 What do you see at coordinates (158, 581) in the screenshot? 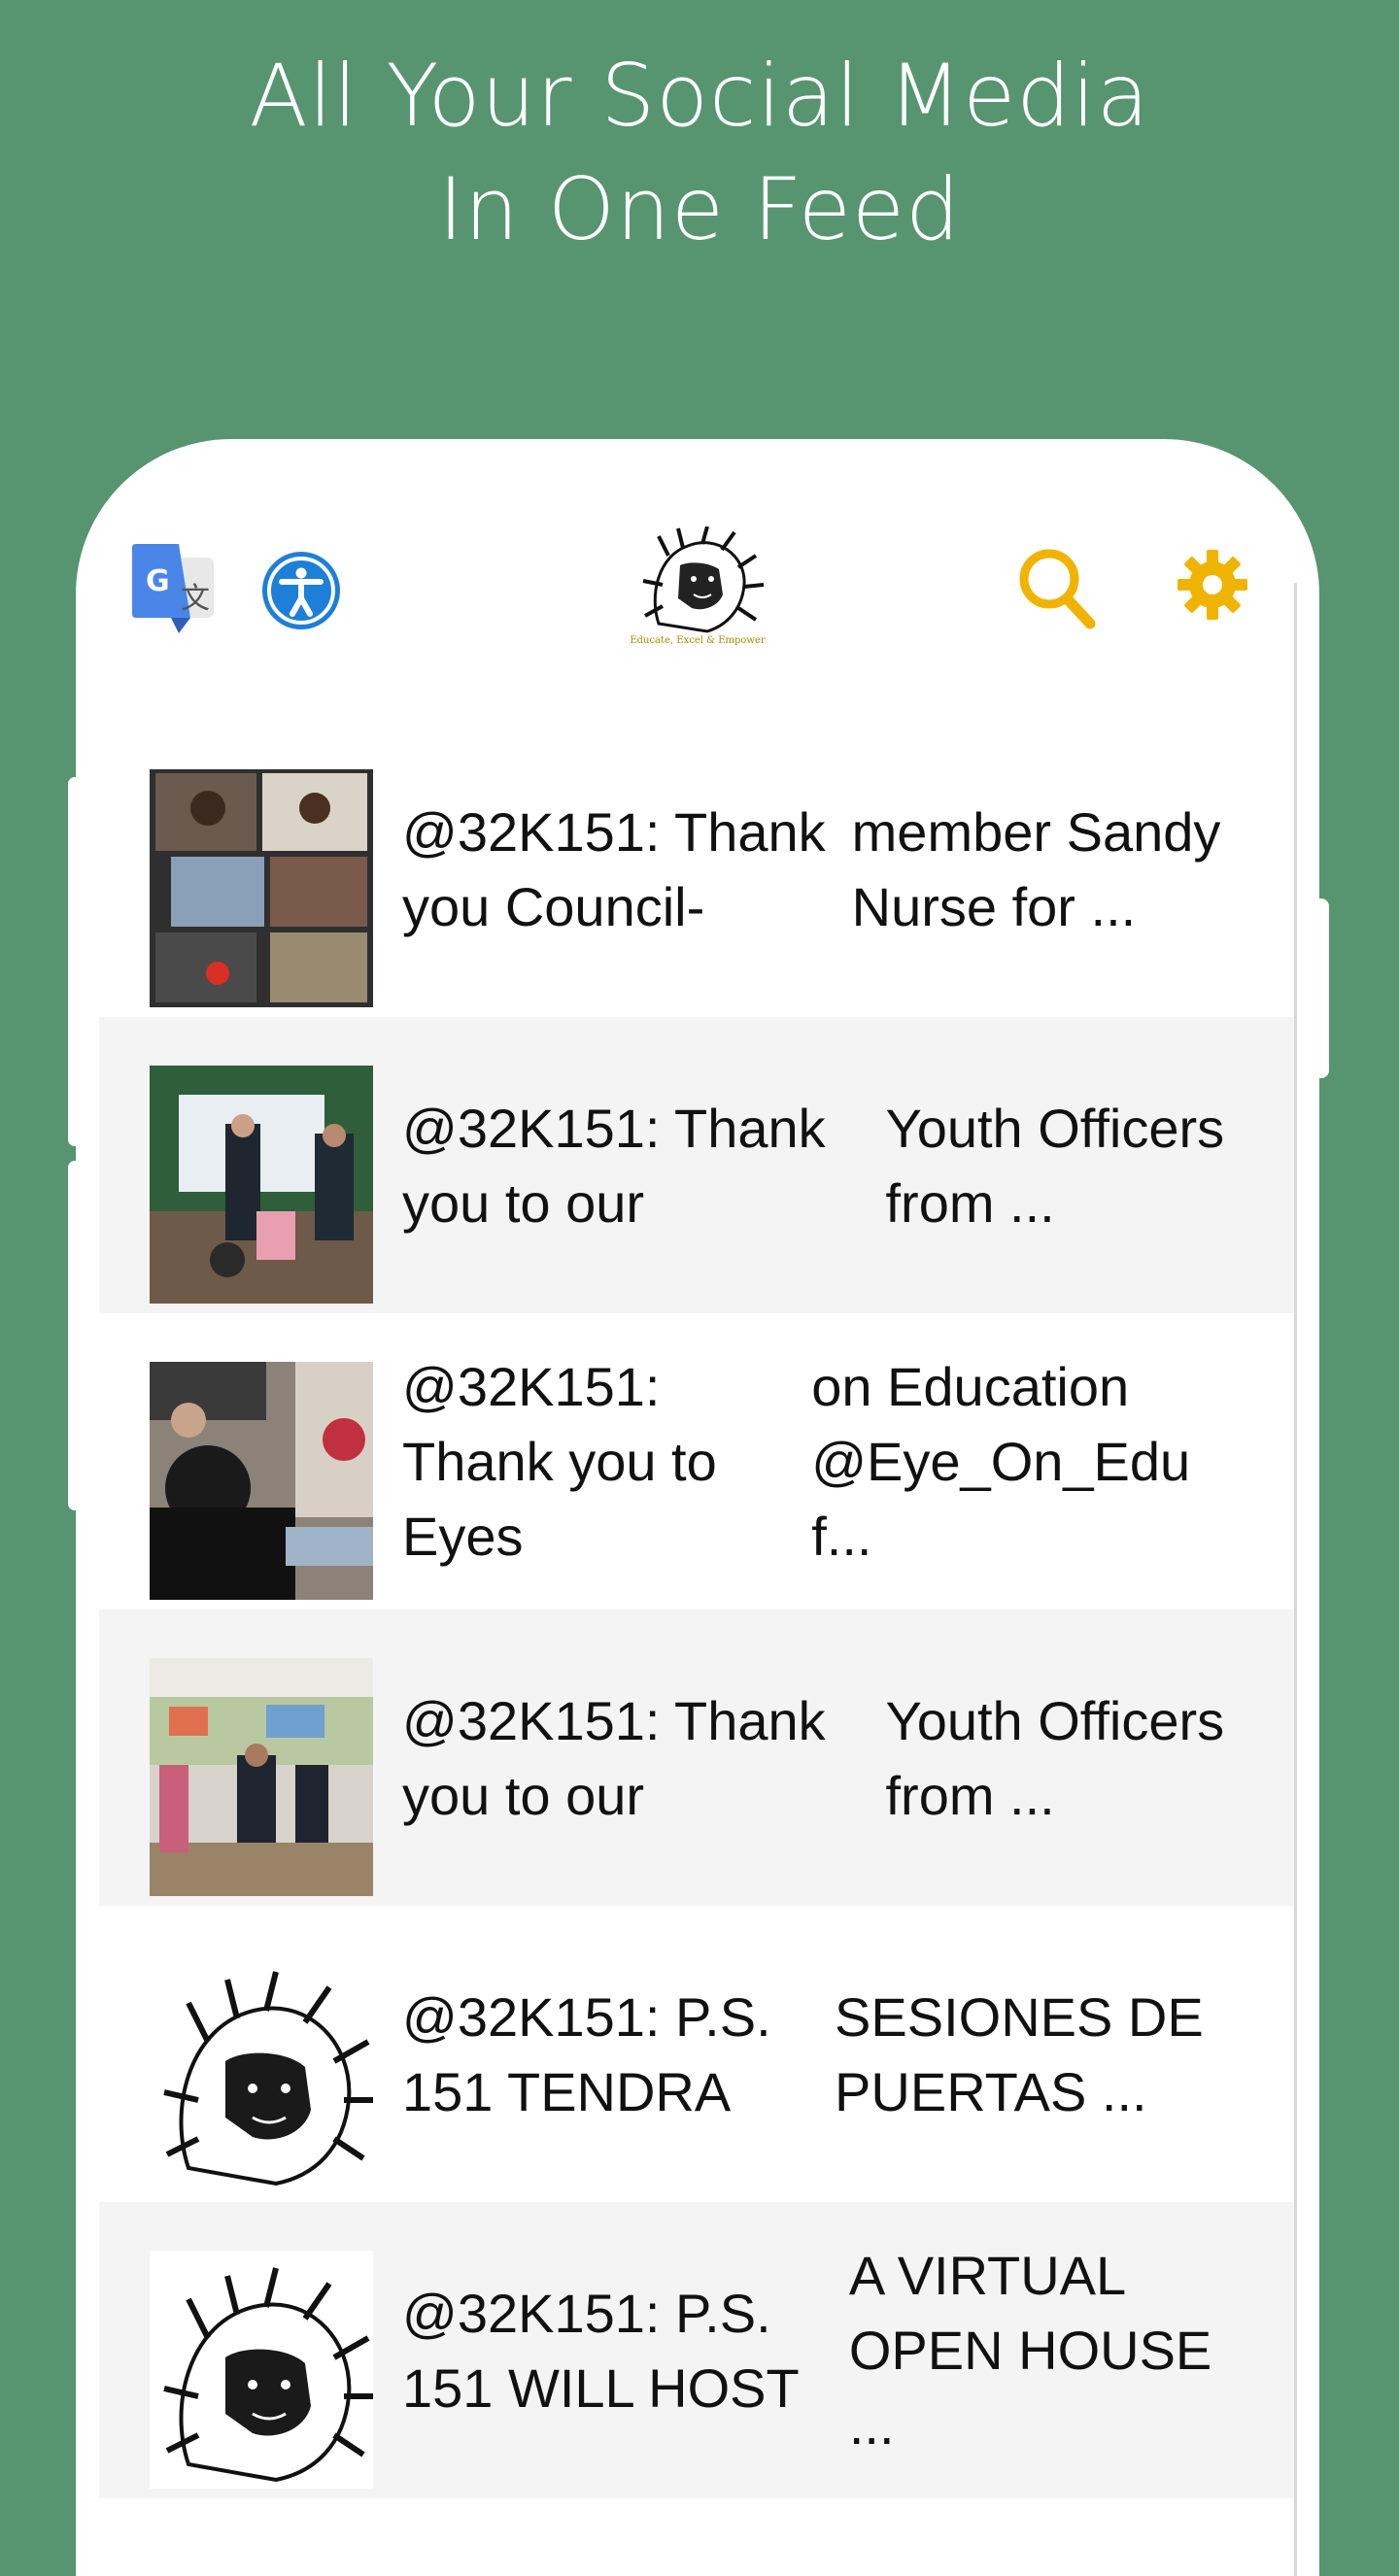
I see `svg-text: G` at bounding box center [158, 581].